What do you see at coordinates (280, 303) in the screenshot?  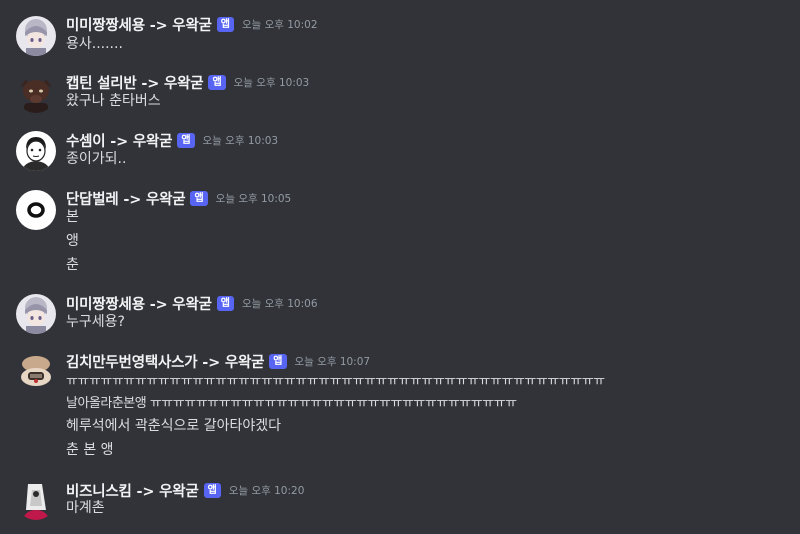 I see `timestamp: 오늘 오후 10:06` at bounding box center [280, 303].